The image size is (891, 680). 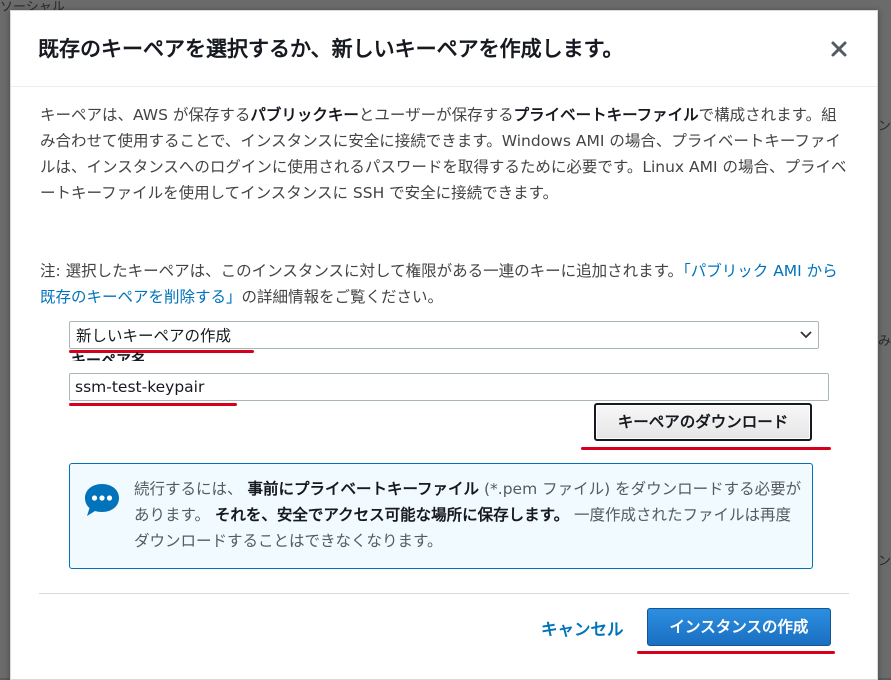 What do you see at coordinates (342, 297) in the screenshot?
I see `note-text: の詳細情報をご覧ください。` at bounding box center [342, 297].